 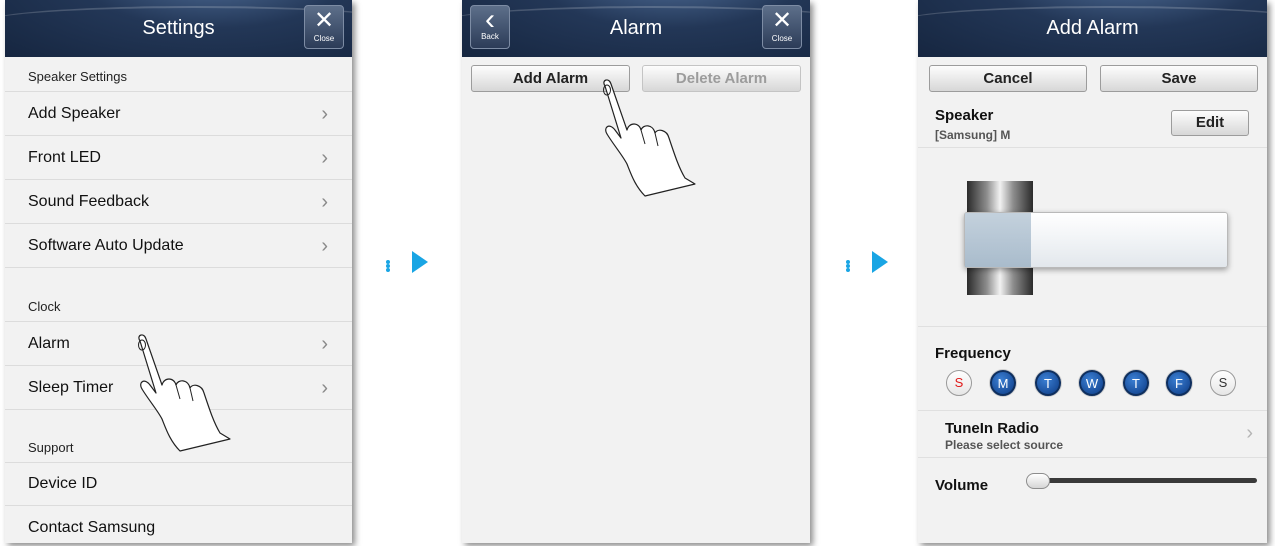 I want to click on settings-item-label: Sleep Timer, so click(x=71, y=387).